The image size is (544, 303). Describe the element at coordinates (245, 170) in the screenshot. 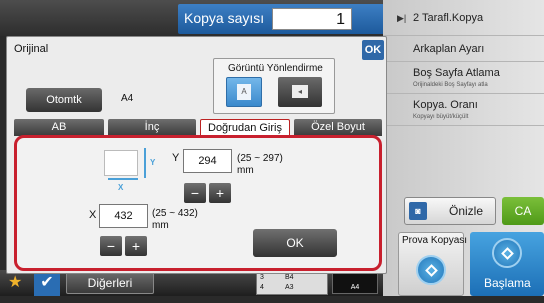

I see `y-unit: mm` at that location.